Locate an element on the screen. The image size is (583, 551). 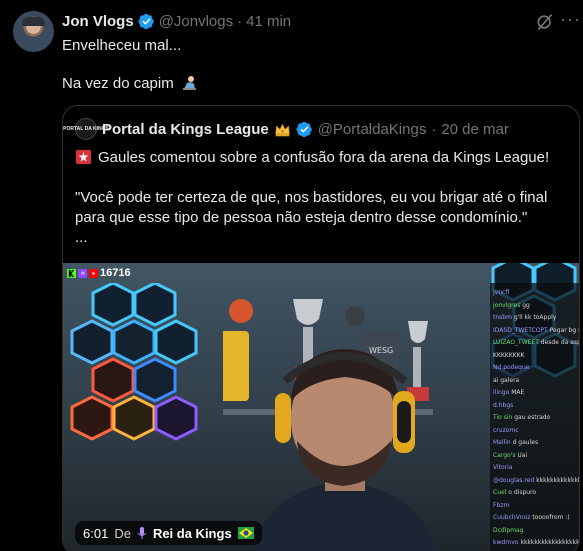
tweet-text-line2-content: Na vez do capim is located at coordinates (118, 83).